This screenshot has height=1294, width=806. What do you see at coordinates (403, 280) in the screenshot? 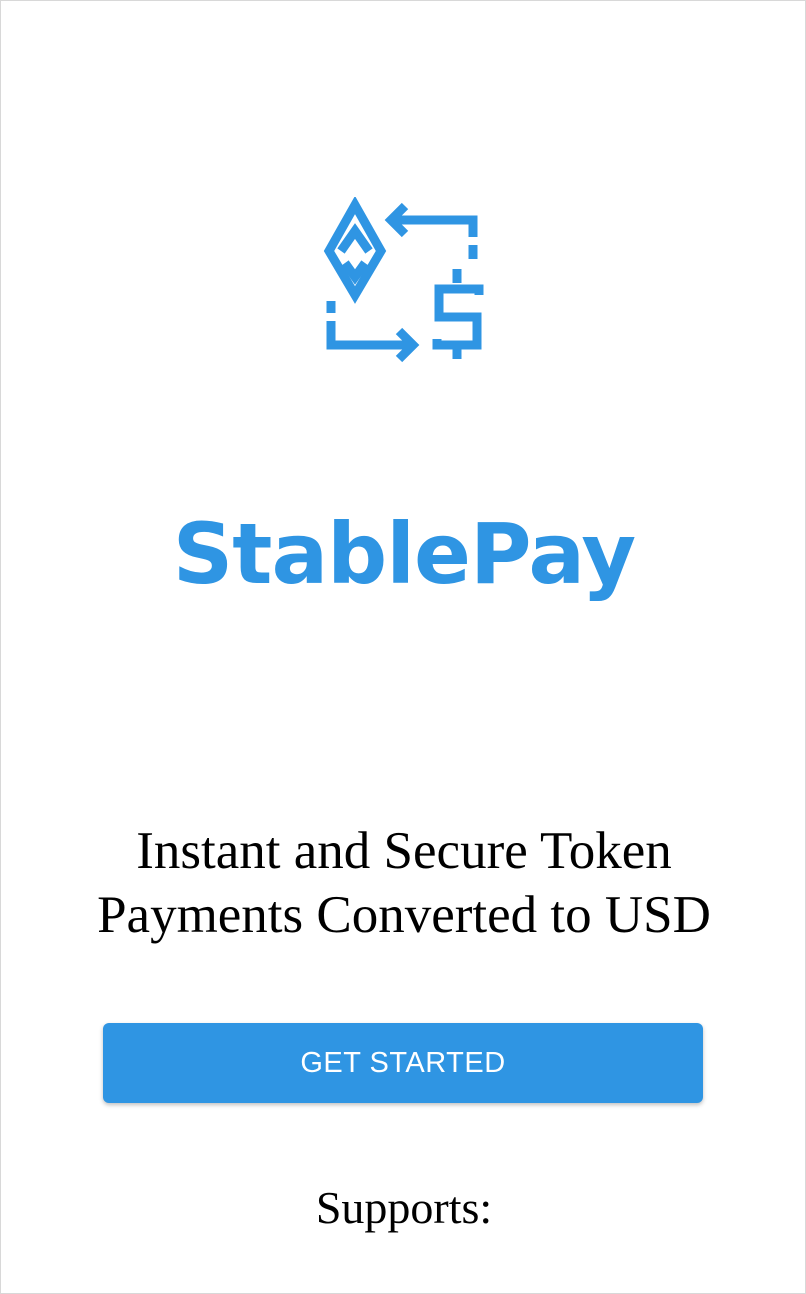
I see `eth-to-dollar-exchange-icon` at bounding box center [403, 280].